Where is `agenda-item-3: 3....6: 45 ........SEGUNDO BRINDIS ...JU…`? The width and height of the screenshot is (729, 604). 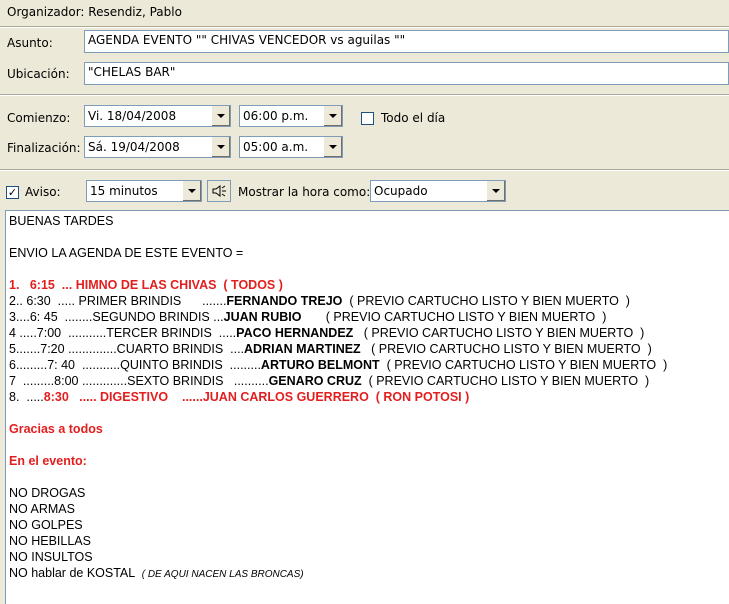 agenda-item-3: 3....6: 45 ........SEGUNDO BRINDIS ...JU… is located at coordinates (367, 317).